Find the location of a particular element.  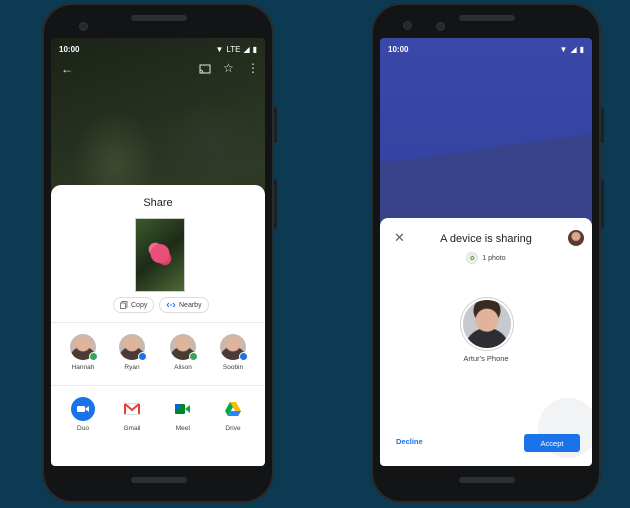

copy-icon is located at coordinates (124, 305).